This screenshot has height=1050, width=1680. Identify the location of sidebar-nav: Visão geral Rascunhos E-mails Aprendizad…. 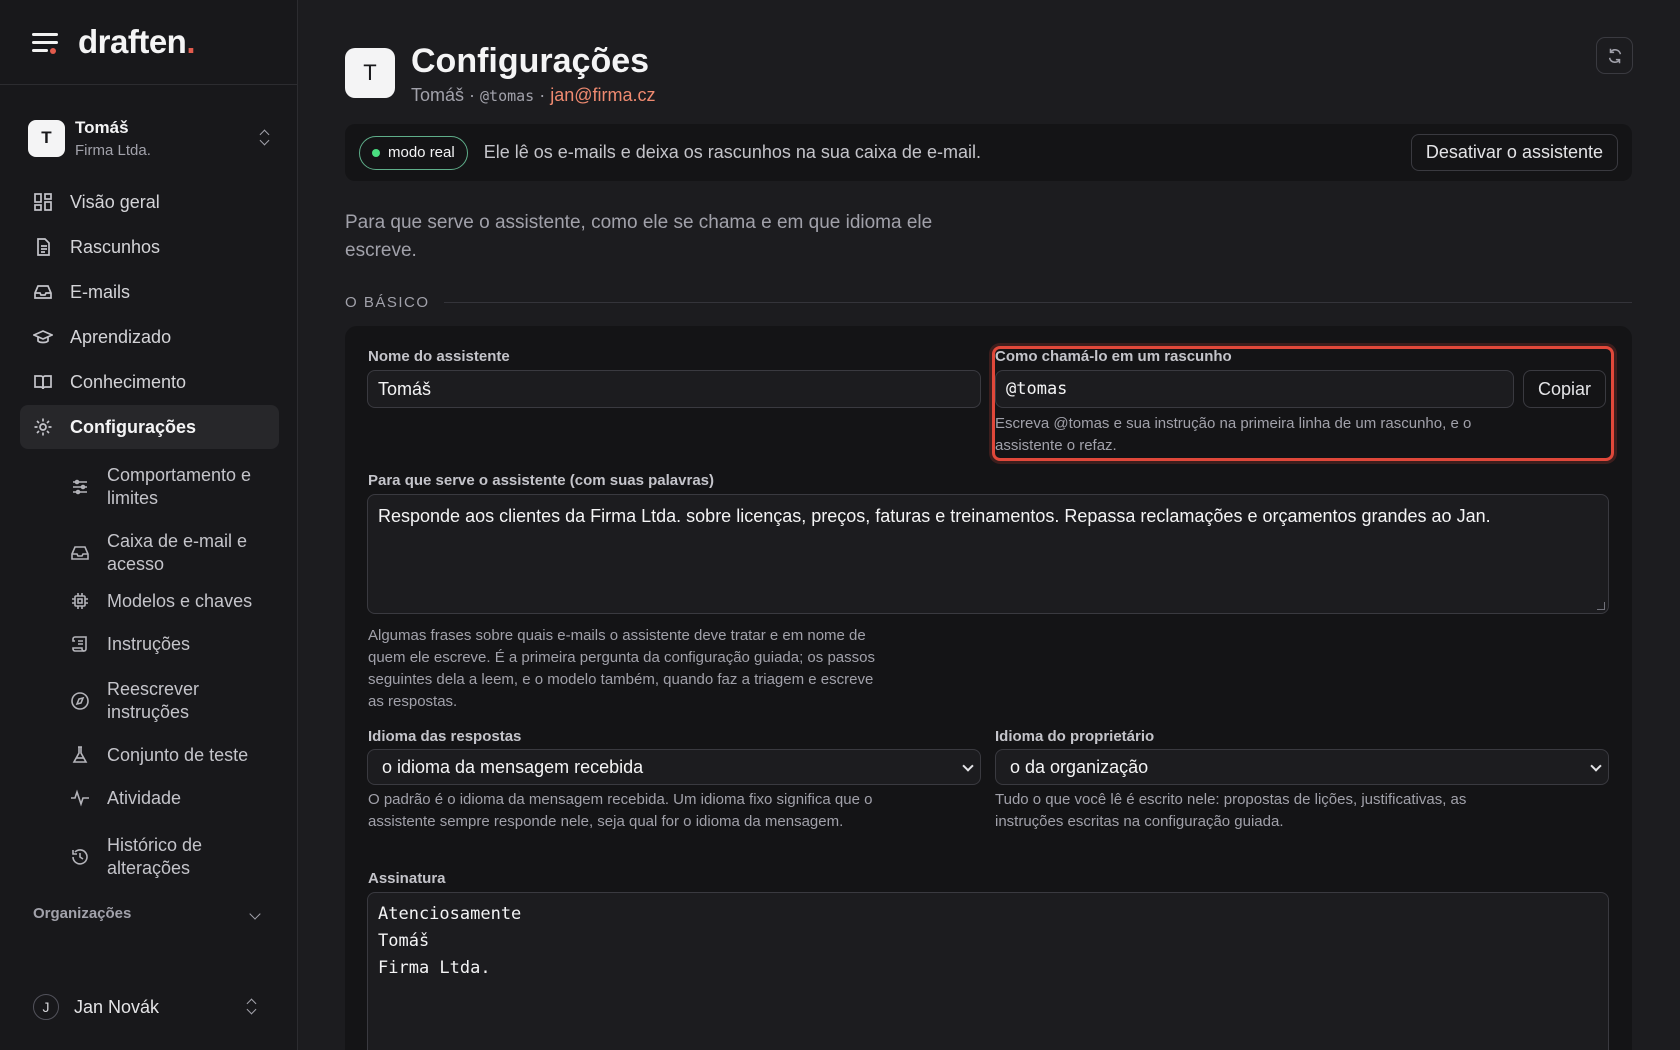
(149, 529).